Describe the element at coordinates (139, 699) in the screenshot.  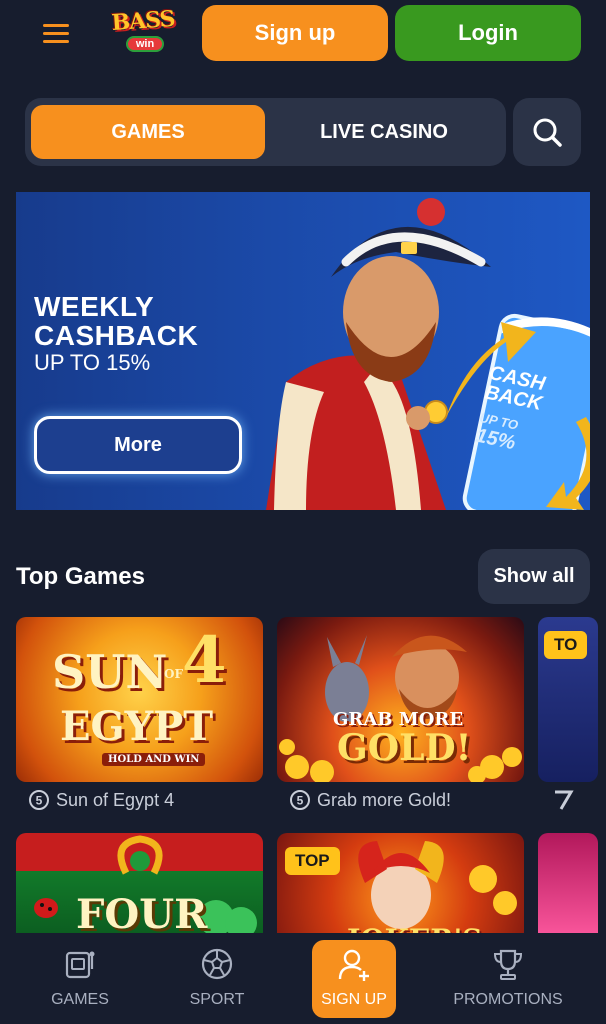
I see `game-tile-sun-of-egypt: SUN OF 4 EGYPT HOLD AND WIN` at that location.